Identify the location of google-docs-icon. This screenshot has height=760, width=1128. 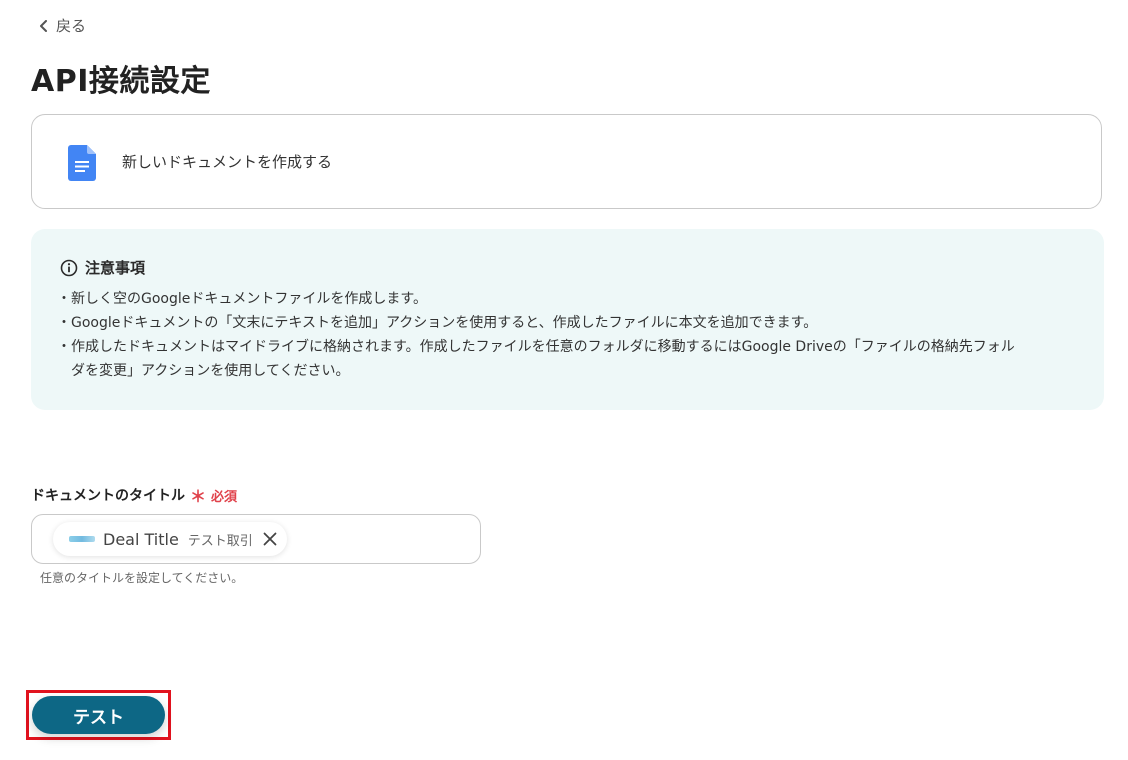
(82, 163).